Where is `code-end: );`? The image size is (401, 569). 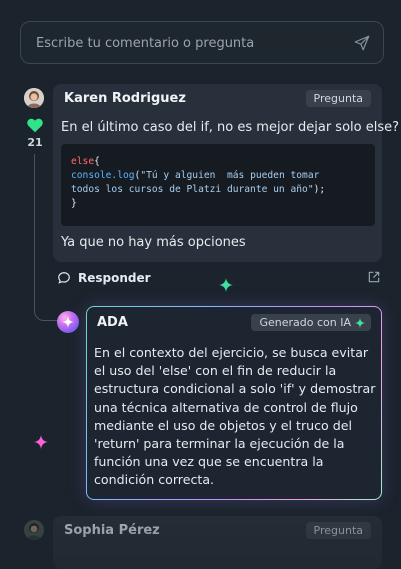 code-end: ); is located at coordinates (319, 189).